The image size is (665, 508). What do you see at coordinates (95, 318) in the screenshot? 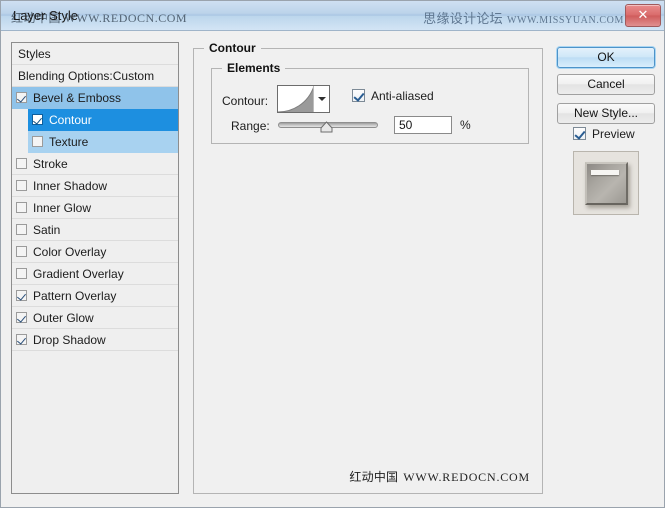
I see `styles-row-outer-glow: Outer Glow` at bounding box center [95, 318].